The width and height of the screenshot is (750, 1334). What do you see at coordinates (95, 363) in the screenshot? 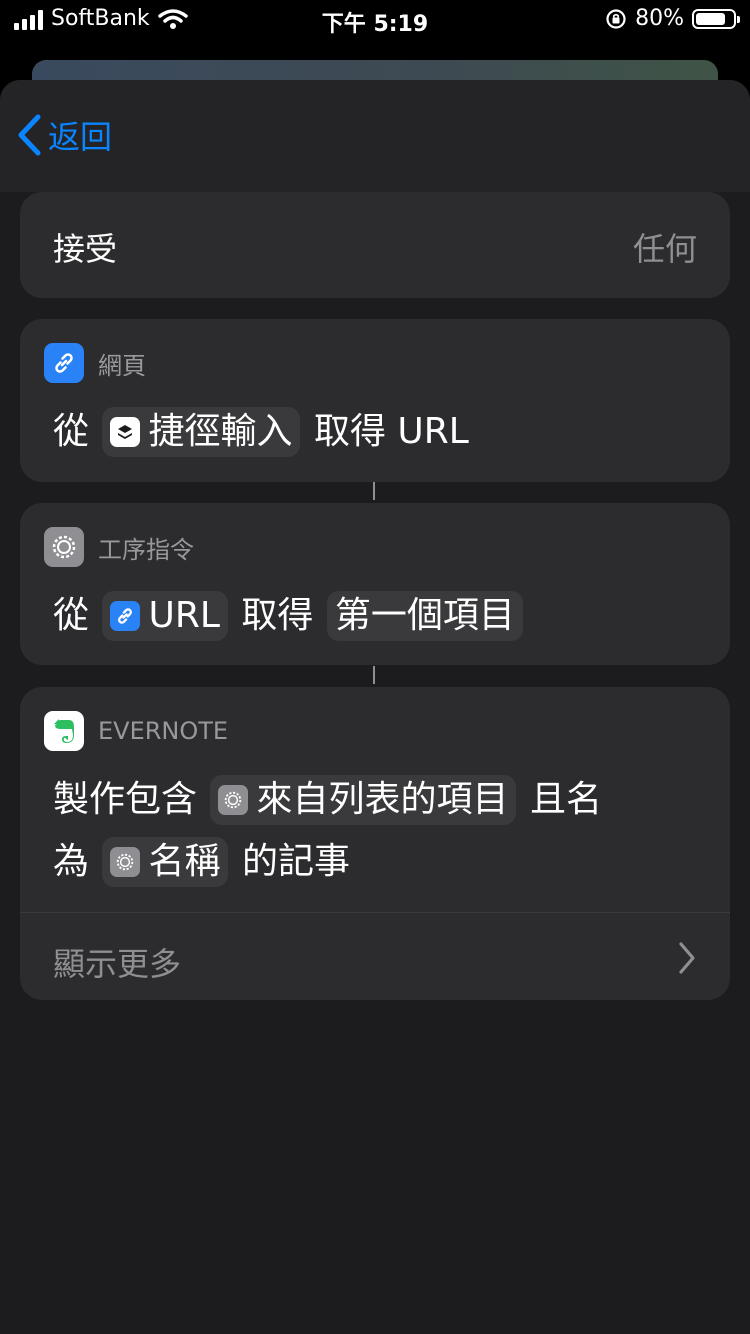
I see `action-header: 網頁` at bounding box center [95, 363].